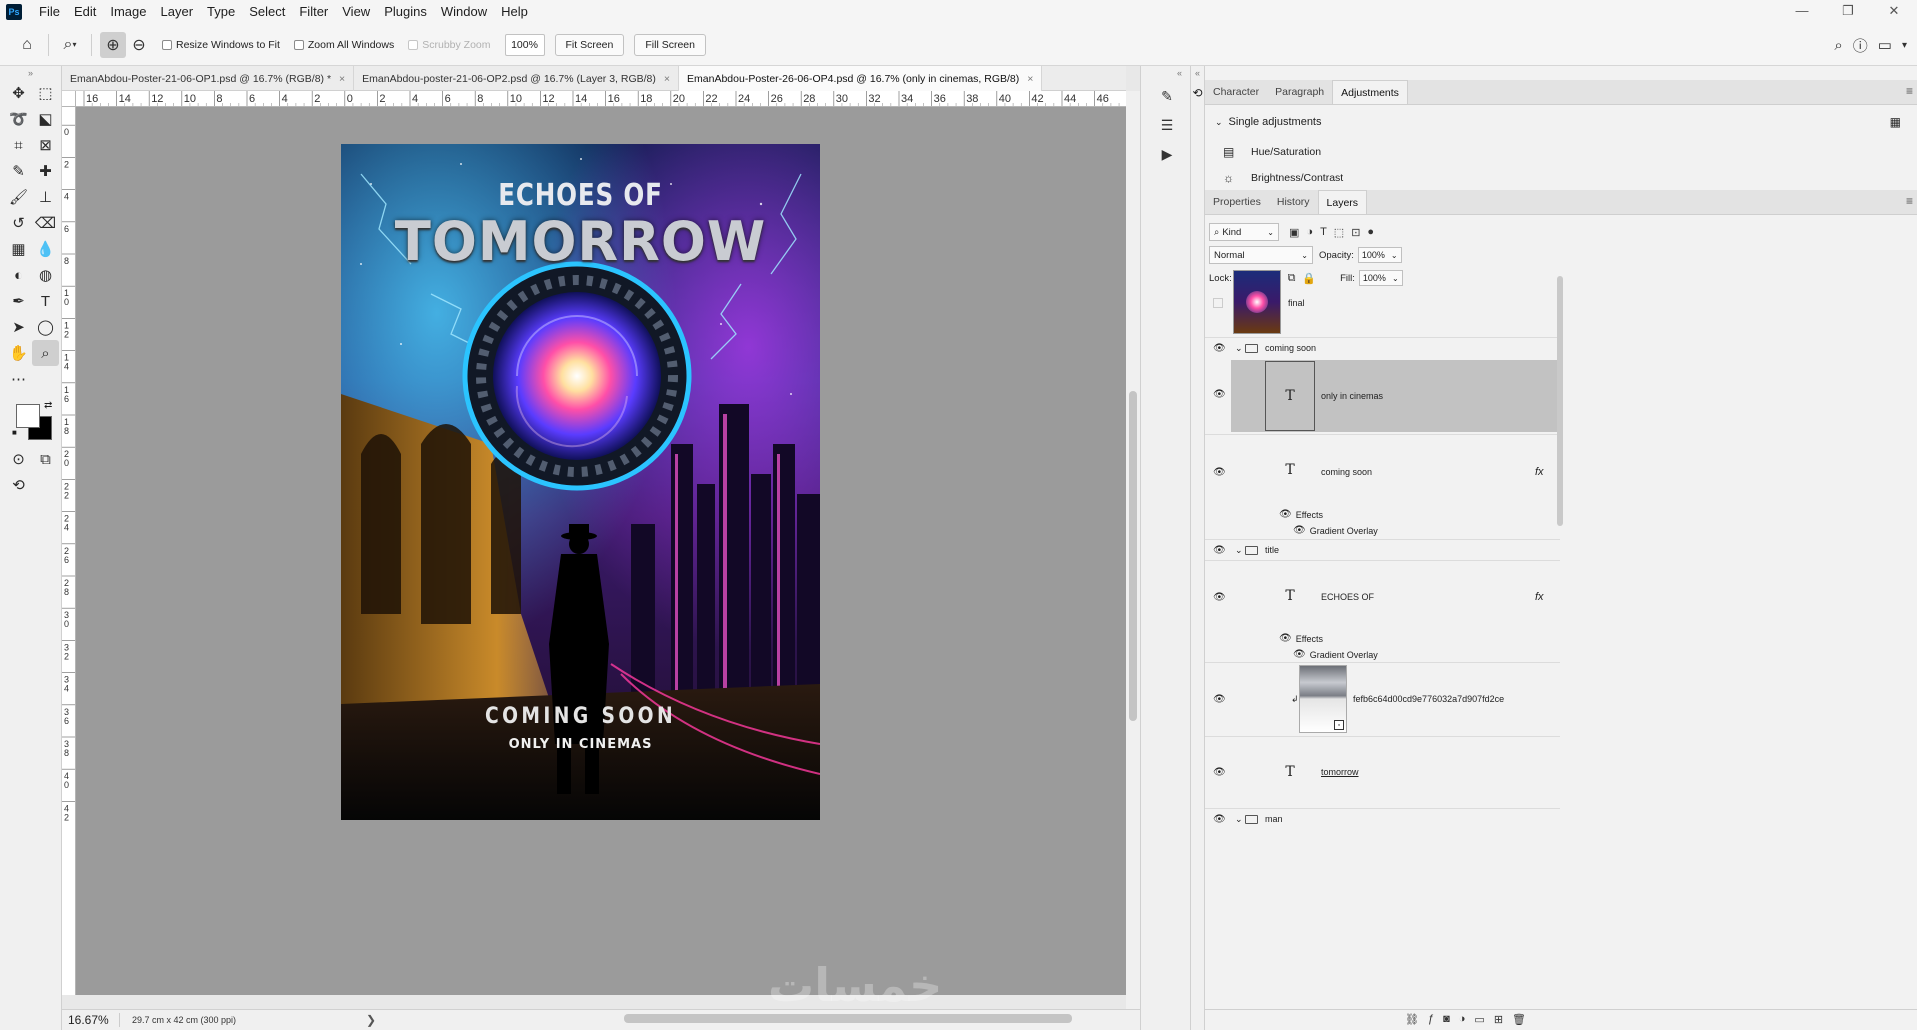 This screenshot has width=1917, height=1030. I want to click on scroll-thumb, so click(1133, 556).